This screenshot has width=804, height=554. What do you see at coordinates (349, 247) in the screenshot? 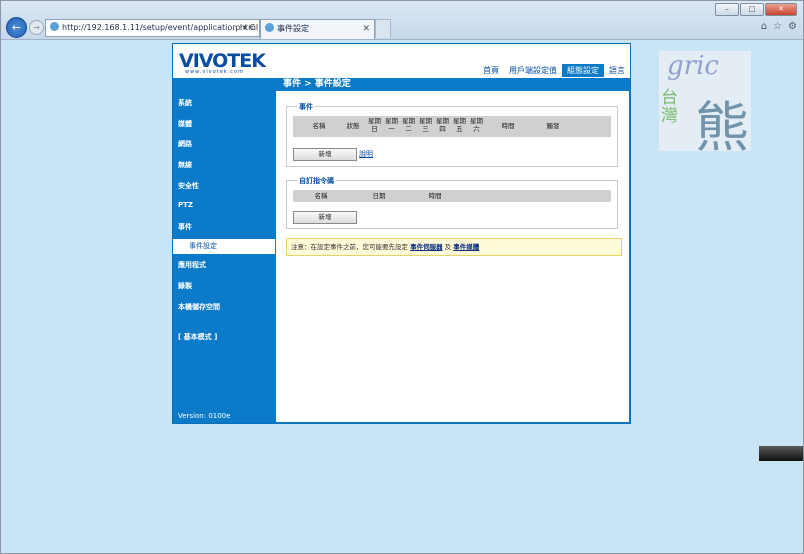
I see `notice-text: 注意：在設定事件之前，您可能要先設定` at bounding box center [349, 247].